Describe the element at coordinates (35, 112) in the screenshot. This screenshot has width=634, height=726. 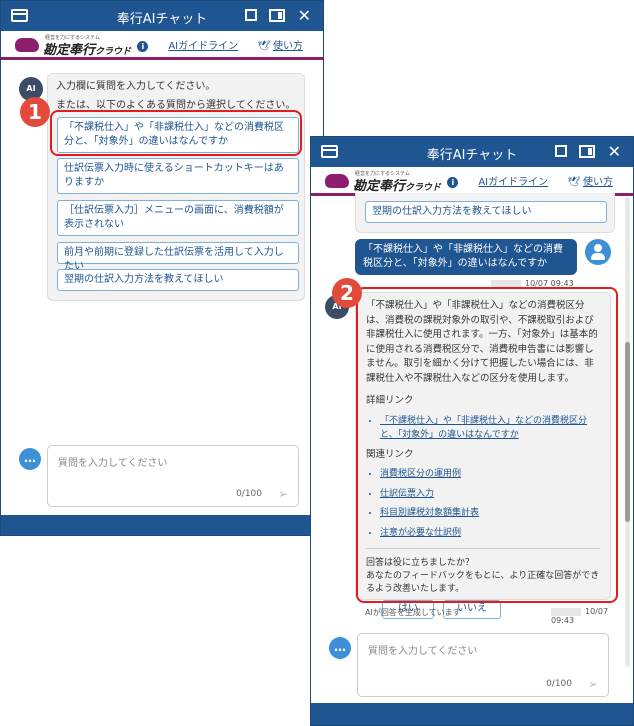
I see `callout-1: 1` at that location.